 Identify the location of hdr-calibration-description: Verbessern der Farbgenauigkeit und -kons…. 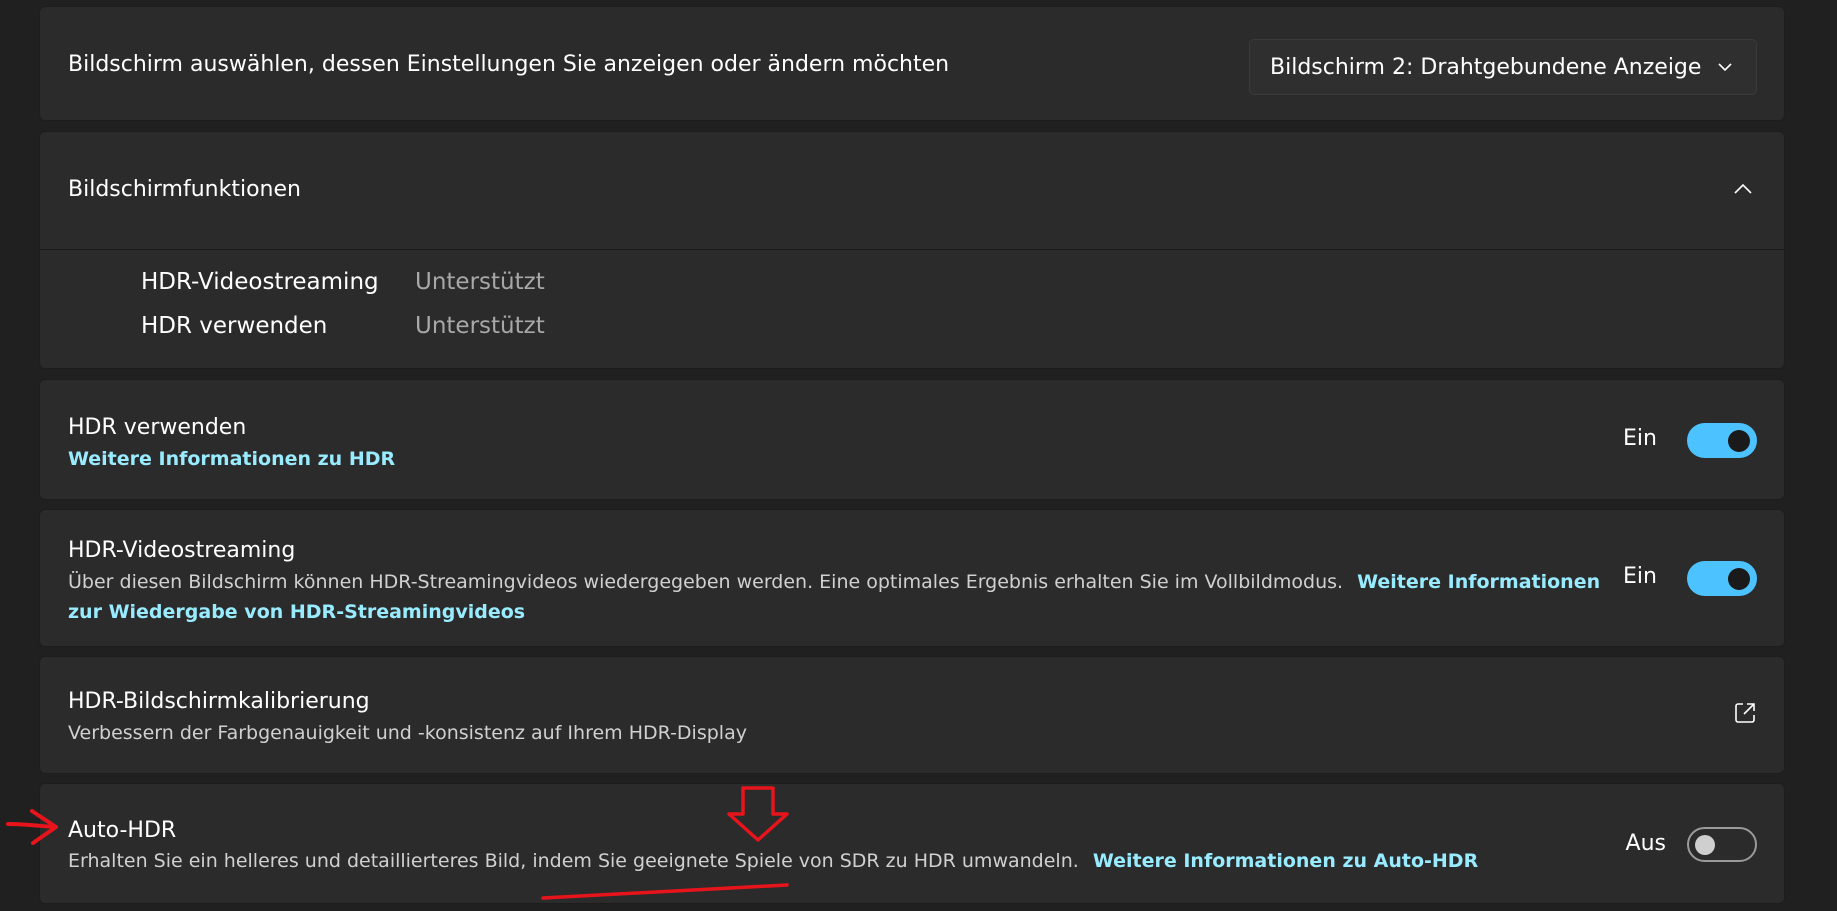
(407, 733).